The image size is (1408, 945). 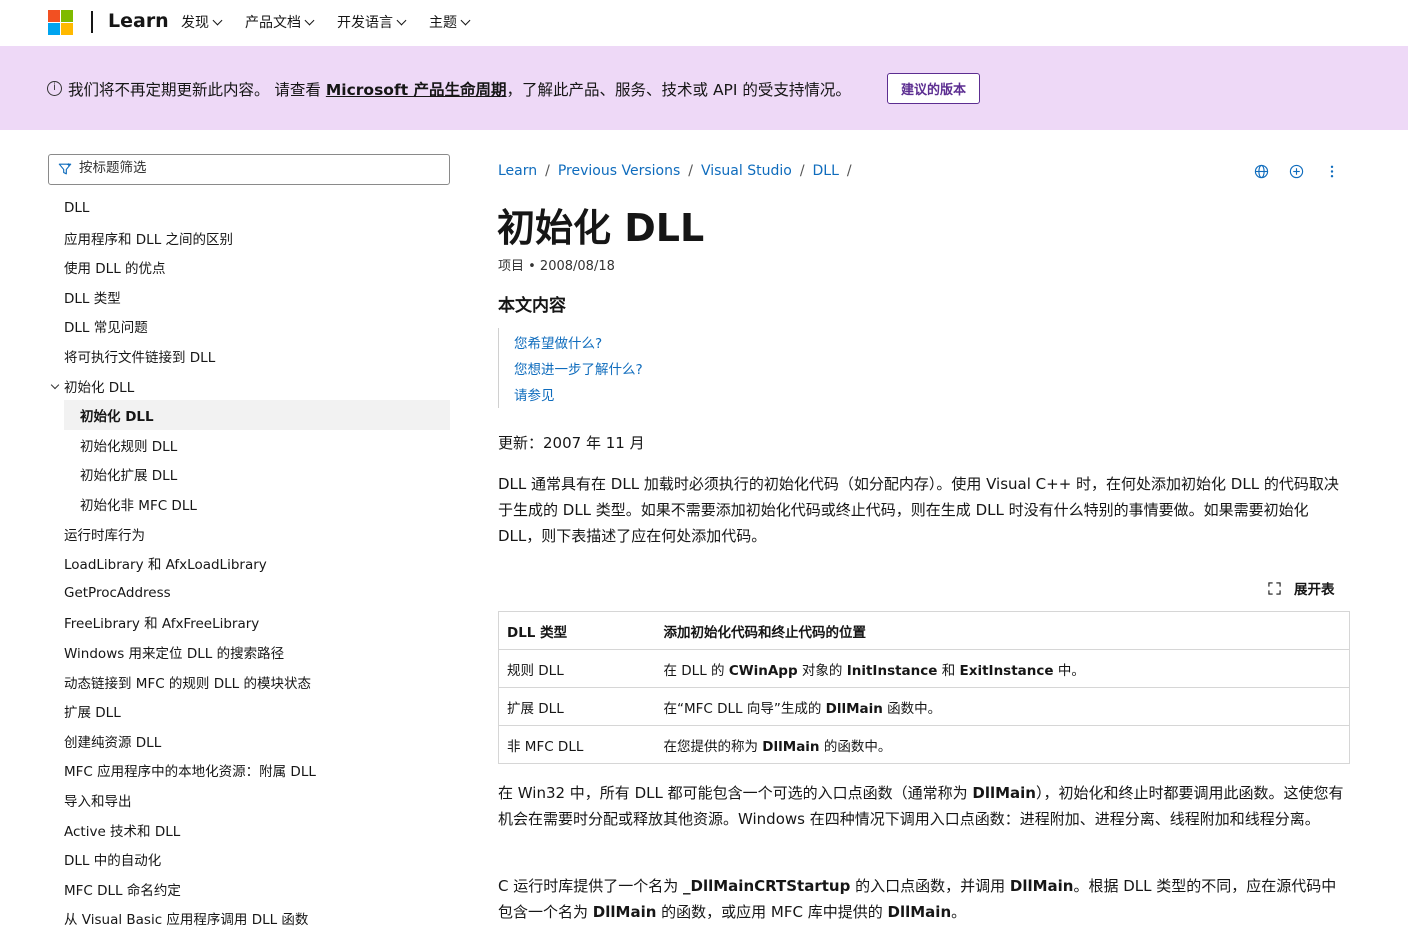 What do you see at coordinates (249, 741) in the screenshot?
I see `sidebar-item: 创建纯资源 DLL` at bounding box center [249, 741].